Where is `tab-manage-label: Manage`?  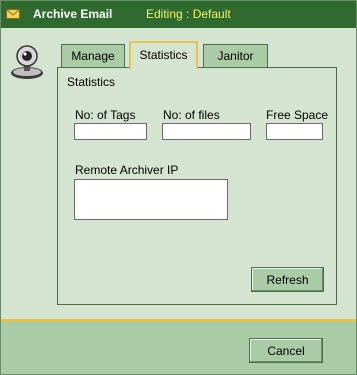 tab-manage-label: Manage is located at coordinates (93, 56).